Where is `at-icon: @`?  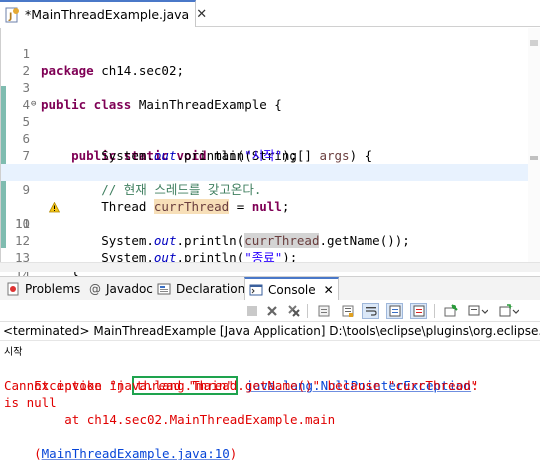 at-icon: @ is located at coordinates (95, 289).